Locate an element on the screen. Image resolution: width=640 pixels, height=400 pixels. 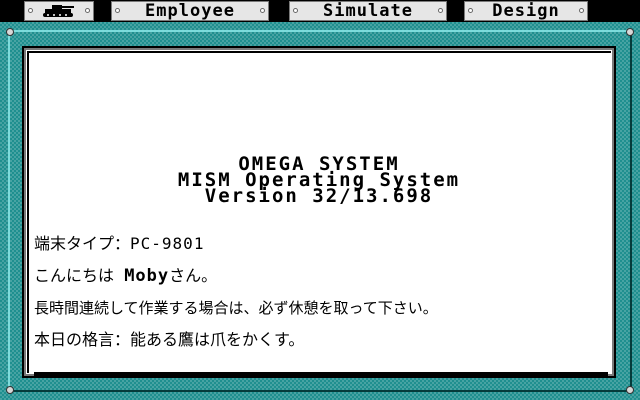
menu-employee-label: Employee is located at coordinates (190, 11).